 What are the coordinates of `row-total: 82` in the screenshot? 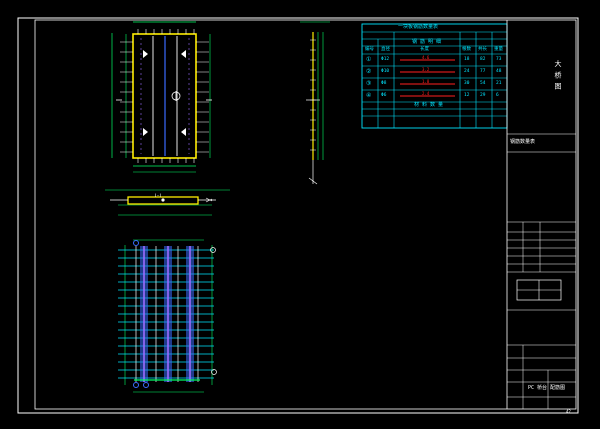 It's located at (483, 59).